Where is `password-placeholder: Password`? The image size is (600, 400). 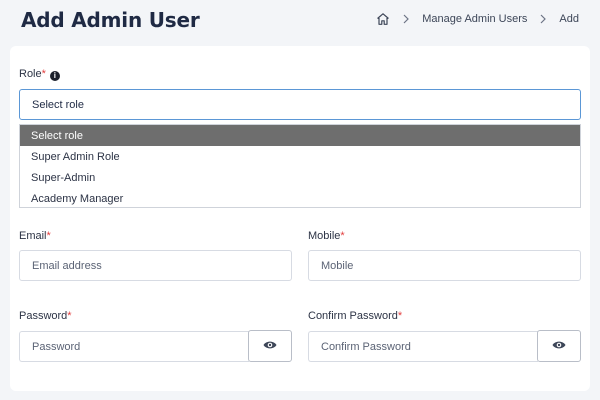
password-placeholder: Password is located at coordinates (56, 346).